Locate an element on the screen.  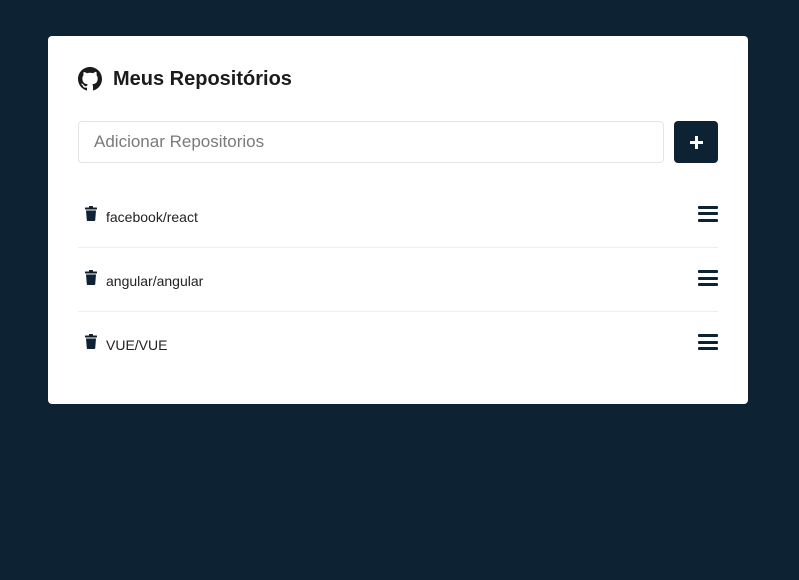
add-repository-form is located at coordinates (398, 142).